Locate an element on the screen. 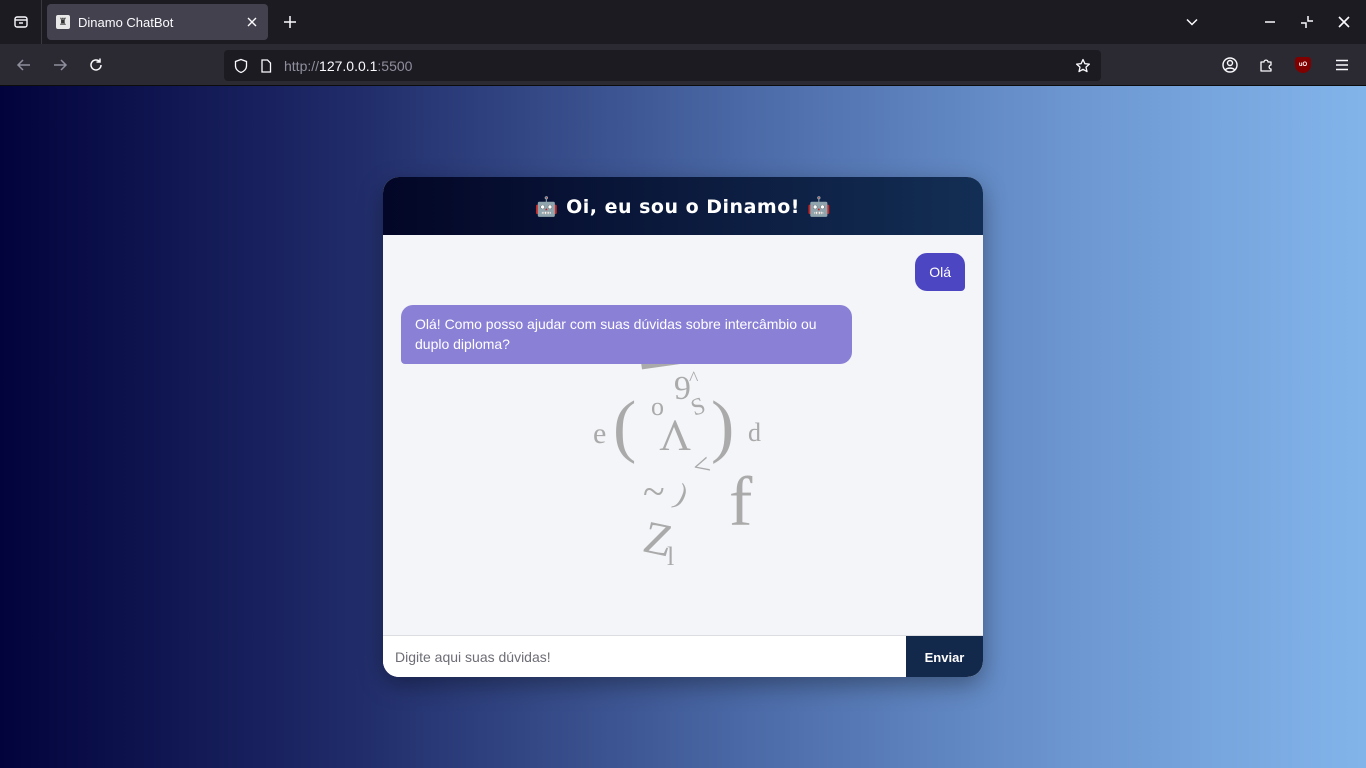 The image size is (1366, 768). chat-input-row: Enviar is located at coordinates (683, 656).